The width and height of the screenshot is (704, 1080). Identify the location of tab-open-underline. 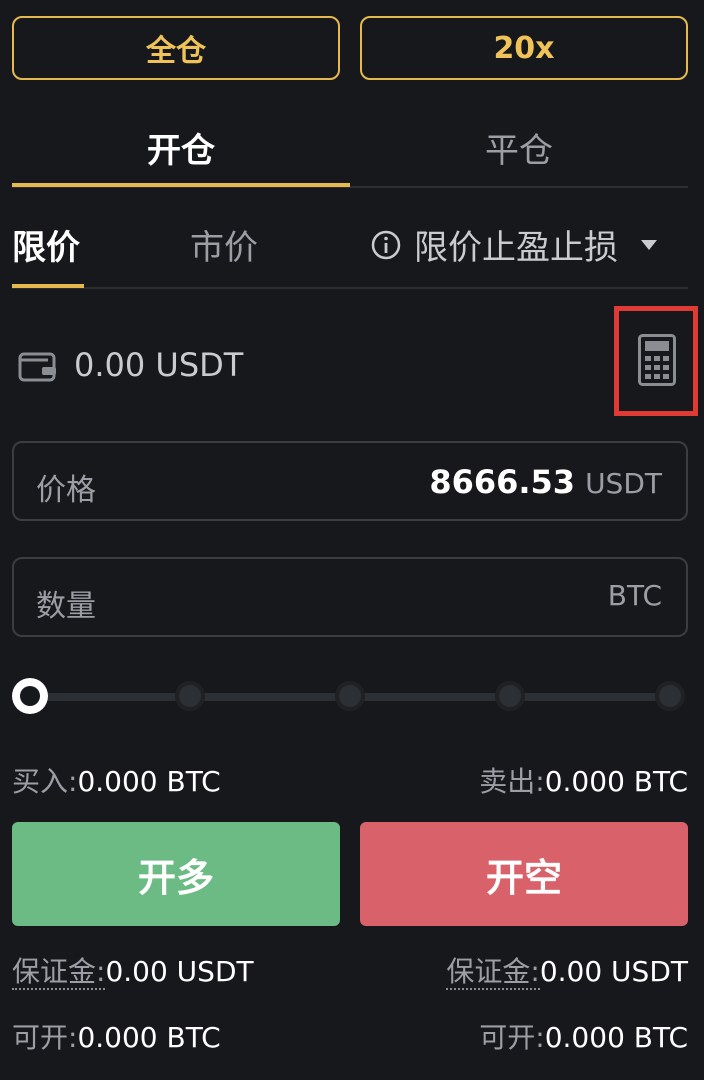
(181, 185).